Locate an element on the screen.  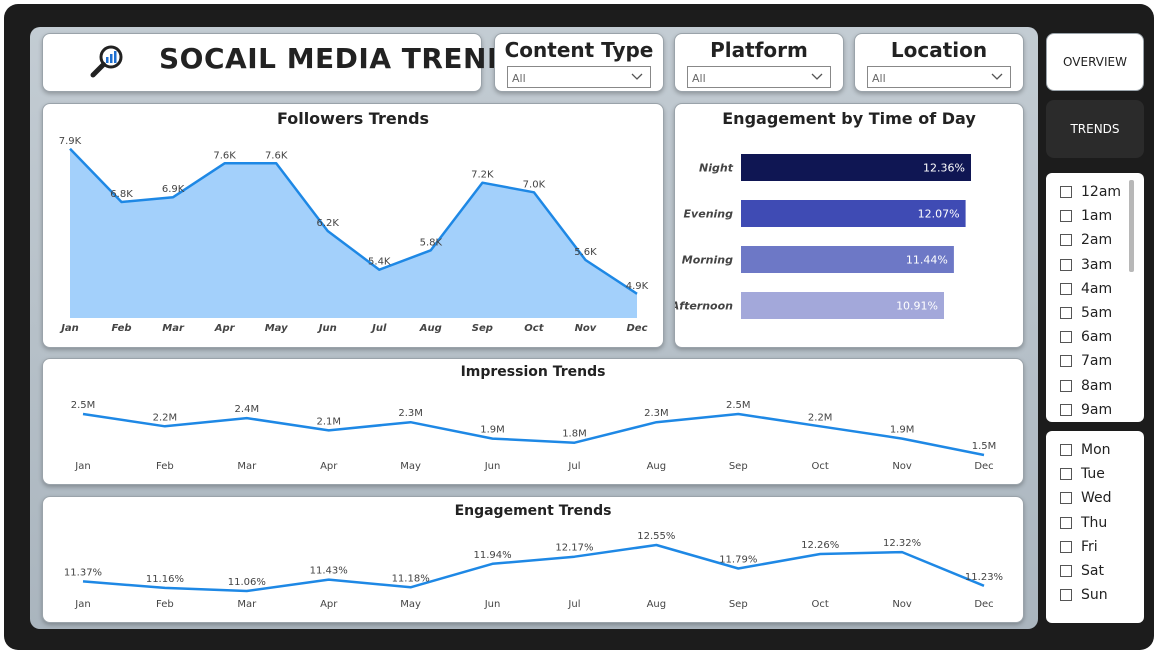
engagement-x-tick: Feb is located at coordinates (165, 604).